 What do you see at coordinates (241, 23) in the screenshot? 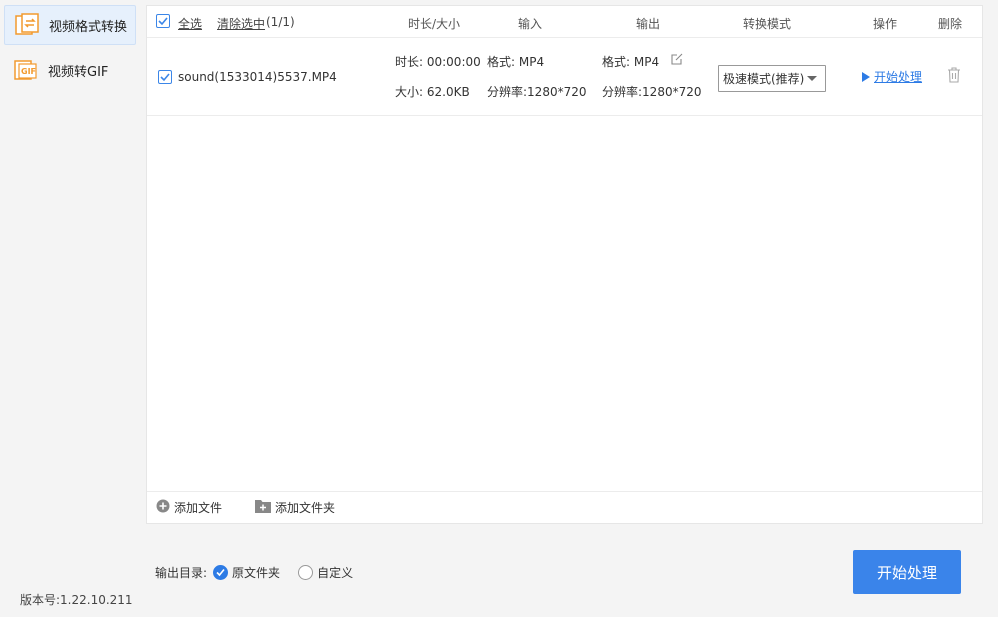
I see `clear-selected-link: 清除选中` at bounding box center [241, 23].